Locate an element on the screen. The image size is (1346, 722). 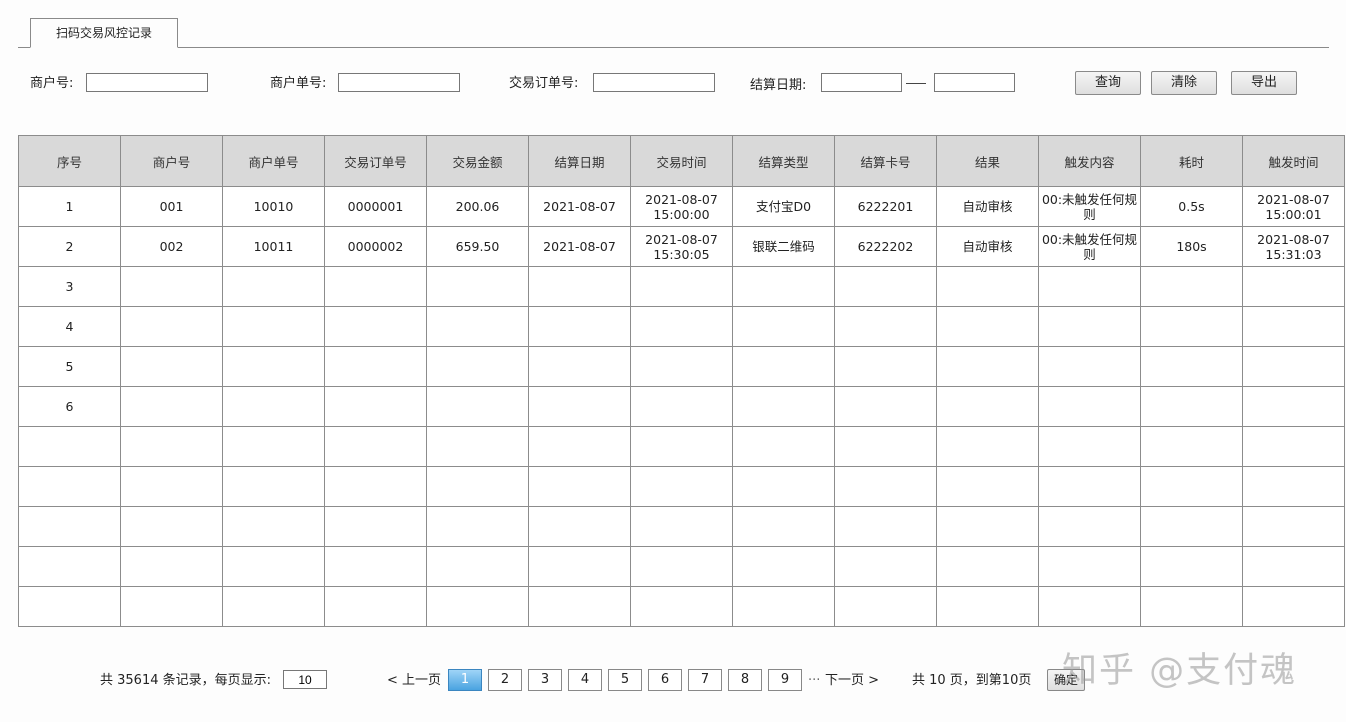
column-header: 交易订单号 is located at coordinates (375, 161).